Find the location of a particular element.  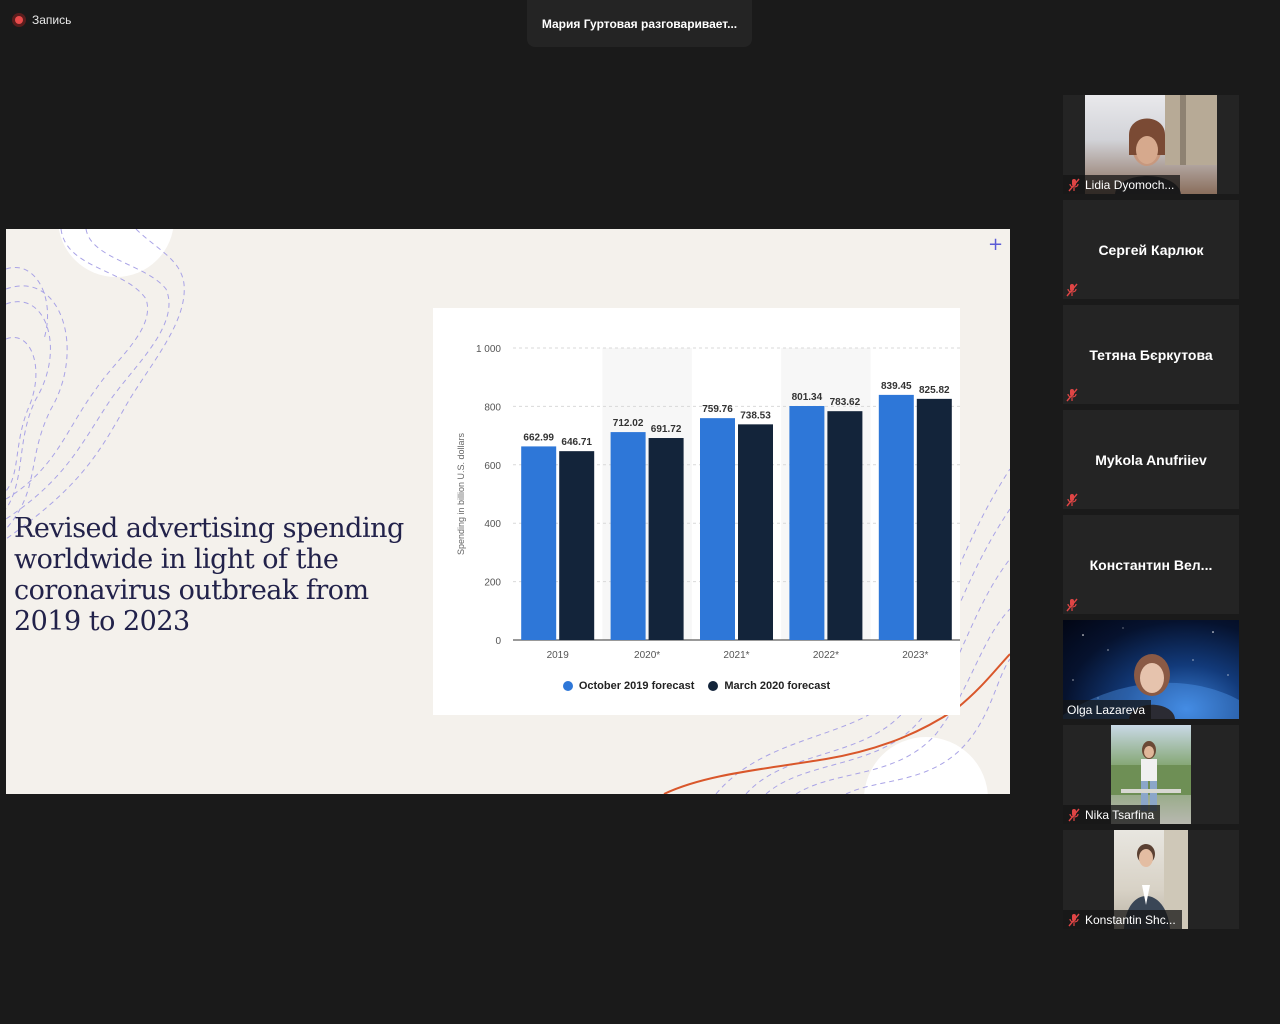

legend-label-october-2019: October 2019 forecast is located at coordinates (636, 686).